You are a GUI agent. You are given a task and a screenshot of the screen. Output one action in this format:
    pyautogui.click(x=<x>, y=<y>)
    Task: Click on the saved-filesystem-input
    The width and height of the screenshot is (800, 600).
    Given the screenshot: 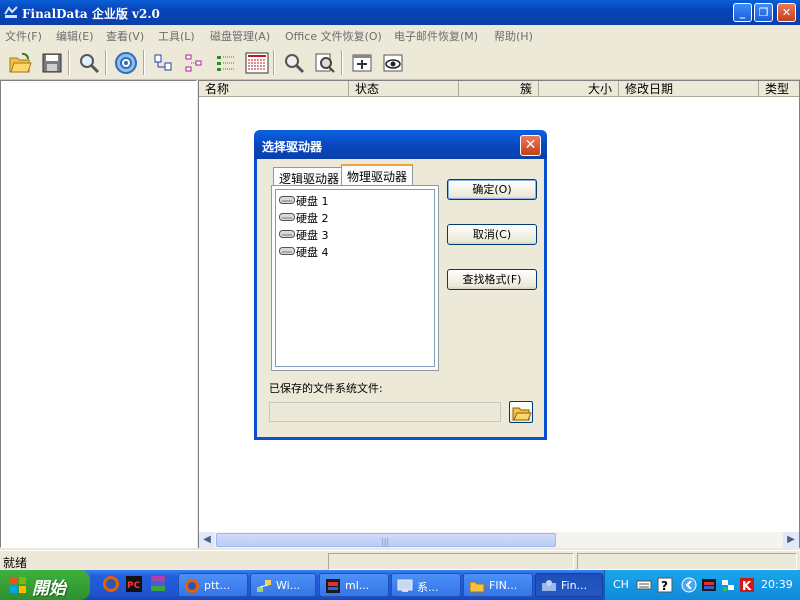 What is the action you would take?
    pyautogui.click(x=385, y=412)
    